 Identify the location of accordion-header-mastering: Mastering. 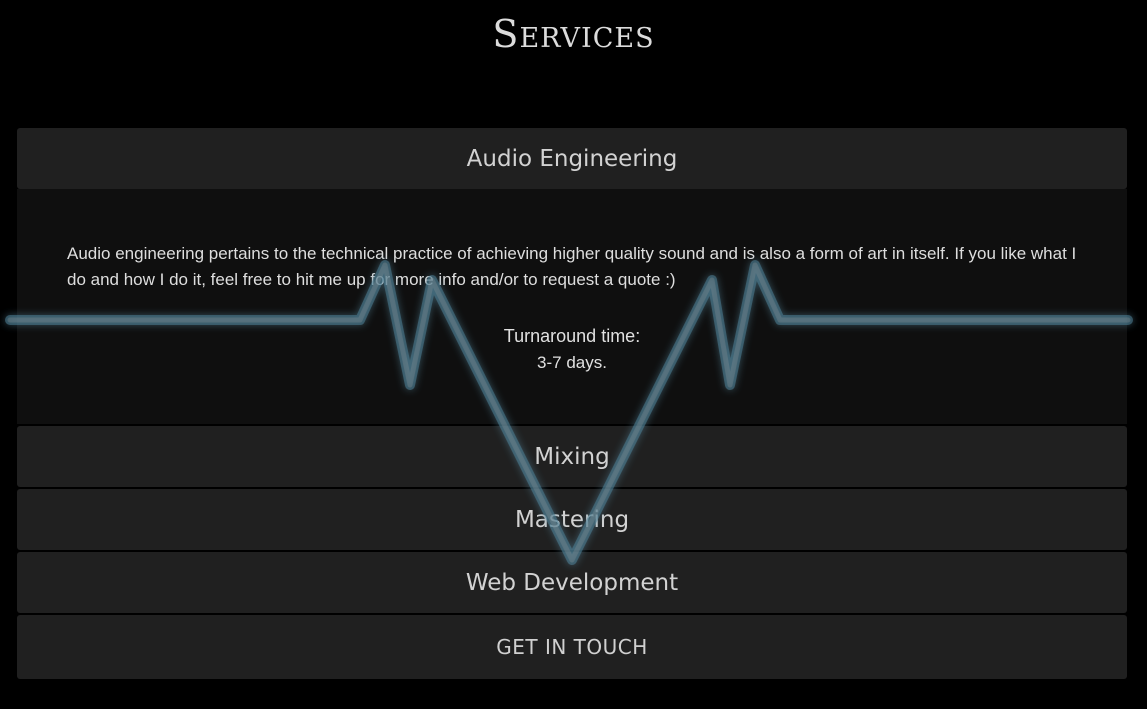
(572, 519).